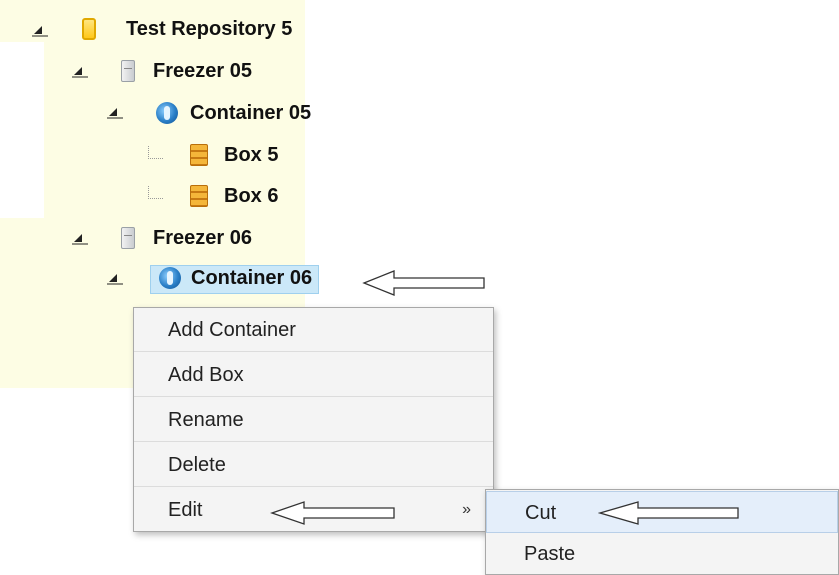  What do you see at coordinates (313, 420) in the screenshot?
I see `menu-item-rename: Rename` at bounding box center [313, 420].